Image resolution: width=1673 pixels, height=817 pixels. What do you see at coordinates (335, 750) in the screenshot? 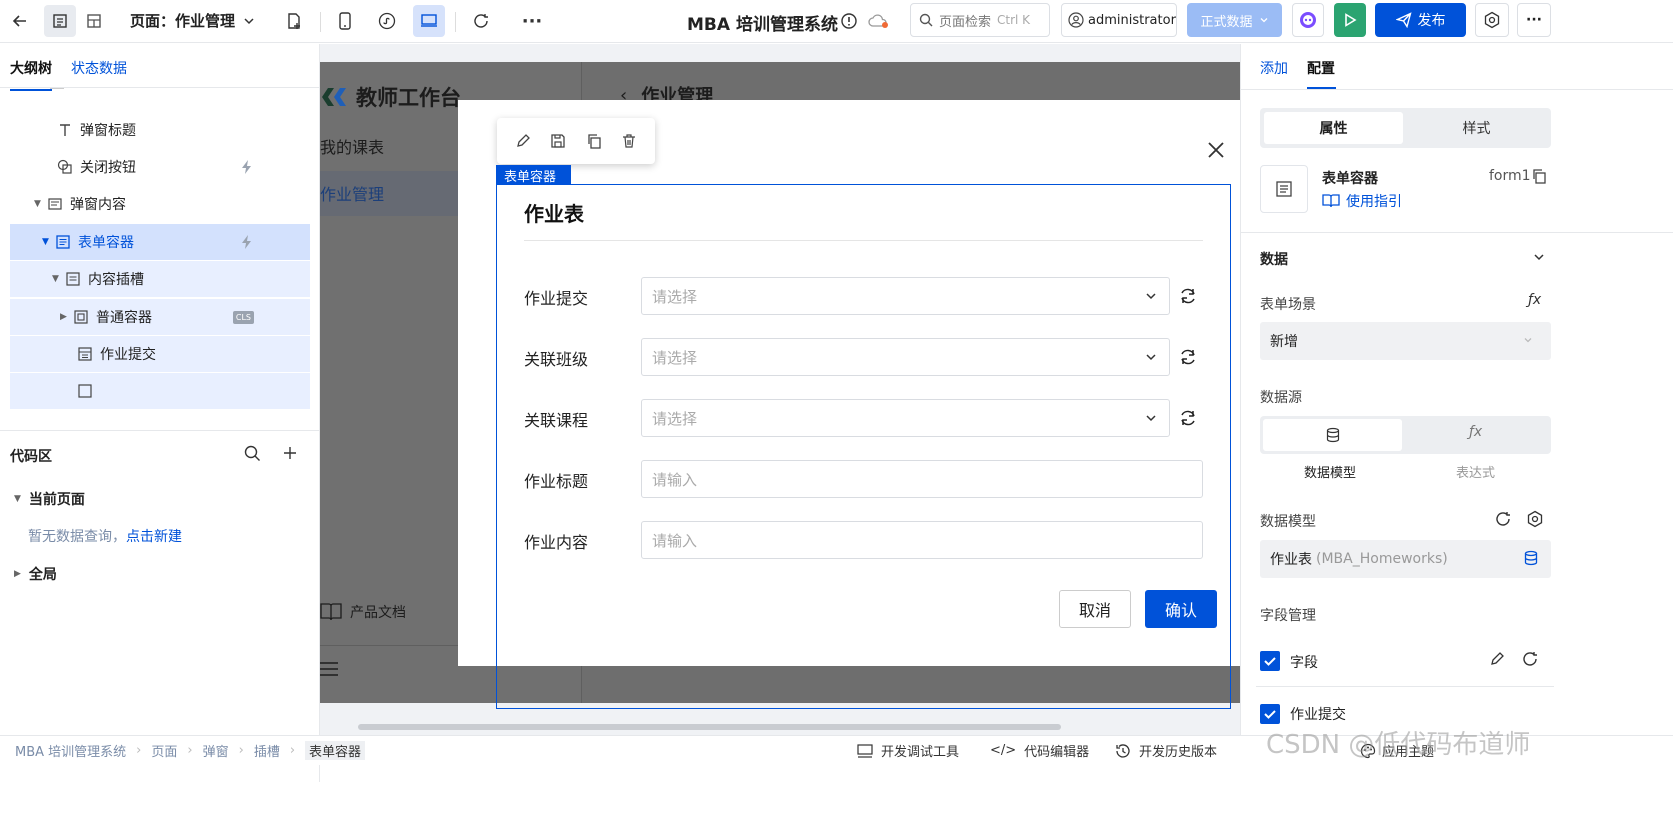
I see `breadcrumb-current: 表单容器` at bounding box center [335, 750].